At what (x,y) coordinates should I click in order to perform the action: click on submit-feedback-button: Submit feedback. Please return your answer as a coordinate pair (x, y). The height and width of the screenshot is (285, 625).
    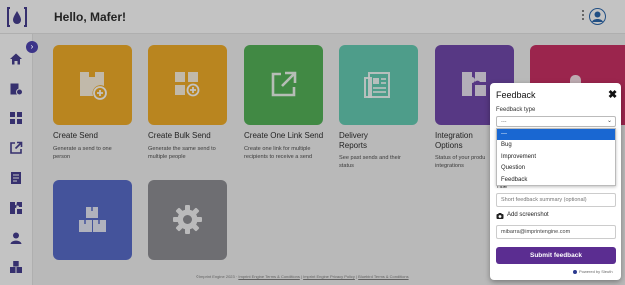
    Looking at the image, I should click on (556, 255).